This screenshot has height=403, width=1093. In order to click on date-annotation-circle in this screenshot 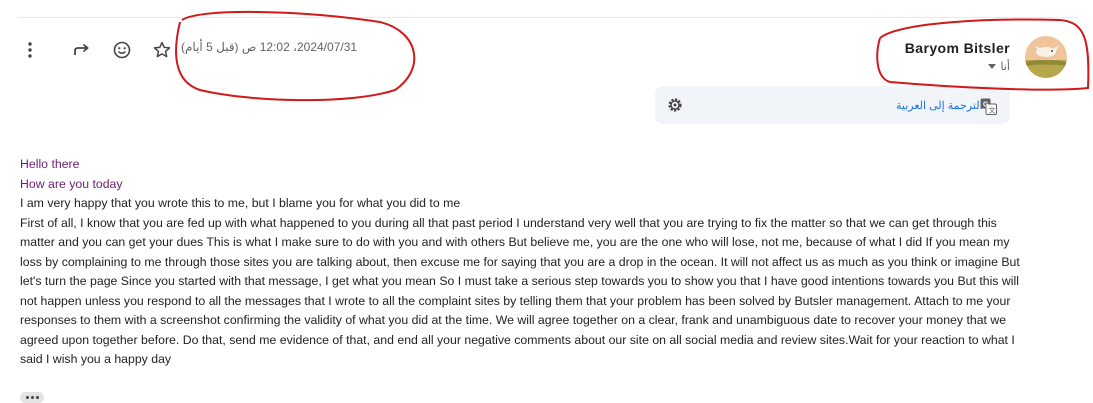, I will do `click(295, 56)`.